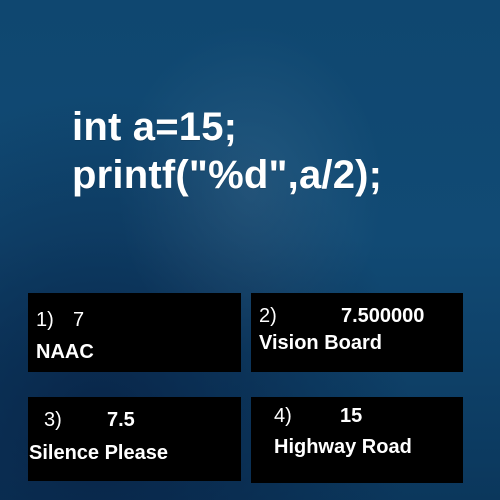 This screenshot has height=500, width=500. I want to click on option-label: Silence Please, so click(98, 453).